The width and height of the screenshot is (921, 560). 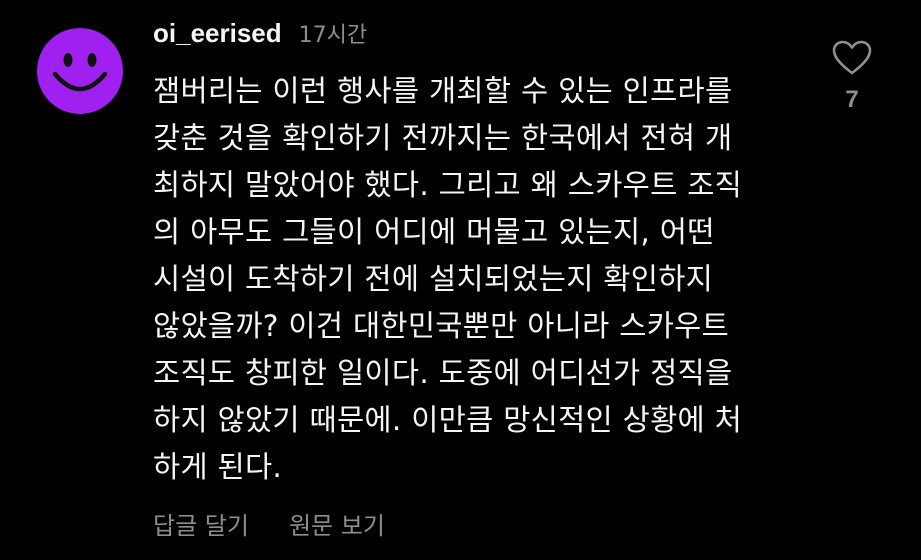 I want to click on comment-text-line: 하게 된다., so click(x=218, y=467).